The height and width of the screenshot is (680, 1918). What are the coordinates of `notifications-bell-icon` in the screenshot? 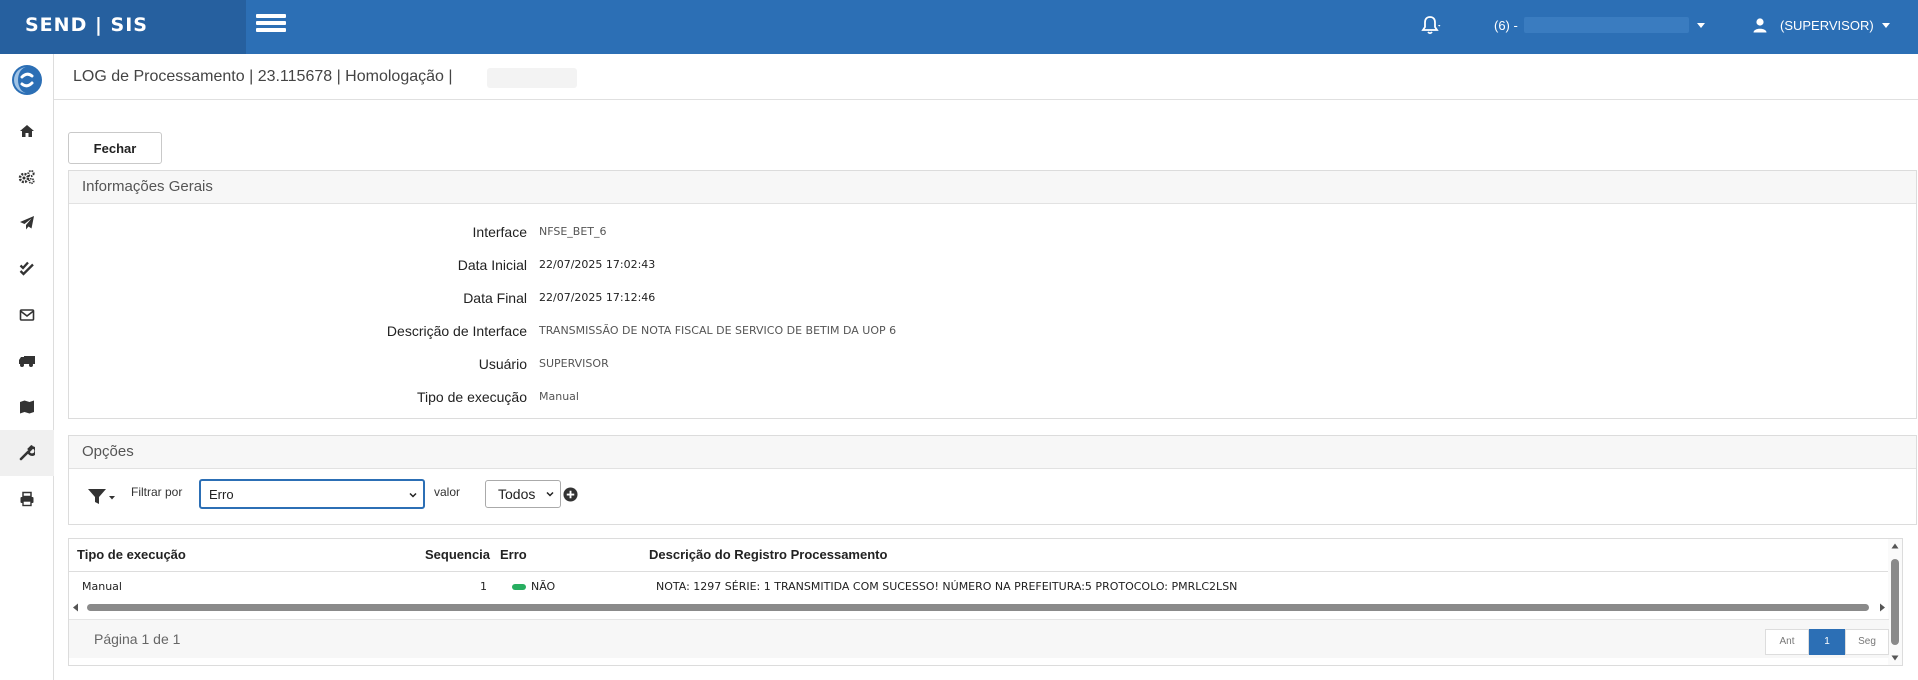 It's located at (1430, 26).